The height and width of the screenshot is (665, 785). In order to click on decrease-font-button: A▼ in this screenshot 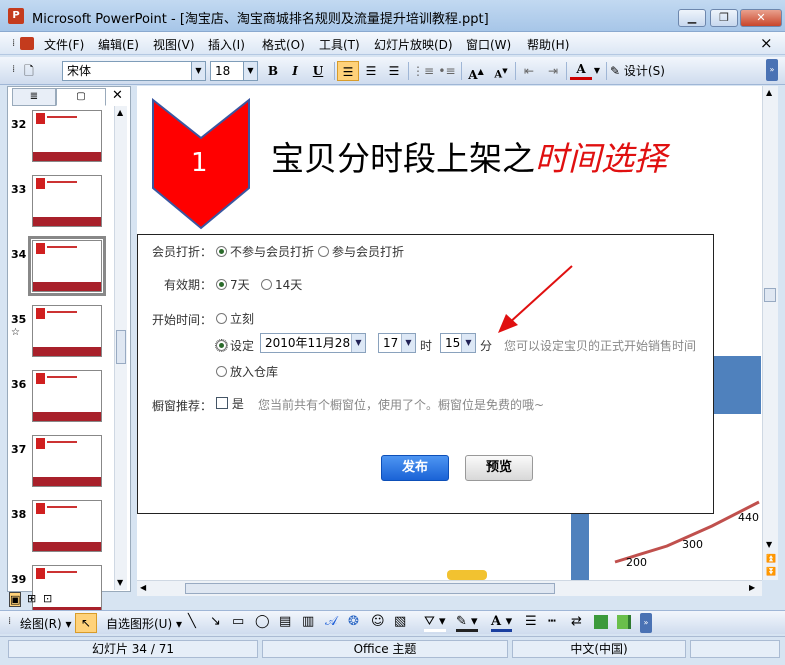, I will do `click(501, 71)`.